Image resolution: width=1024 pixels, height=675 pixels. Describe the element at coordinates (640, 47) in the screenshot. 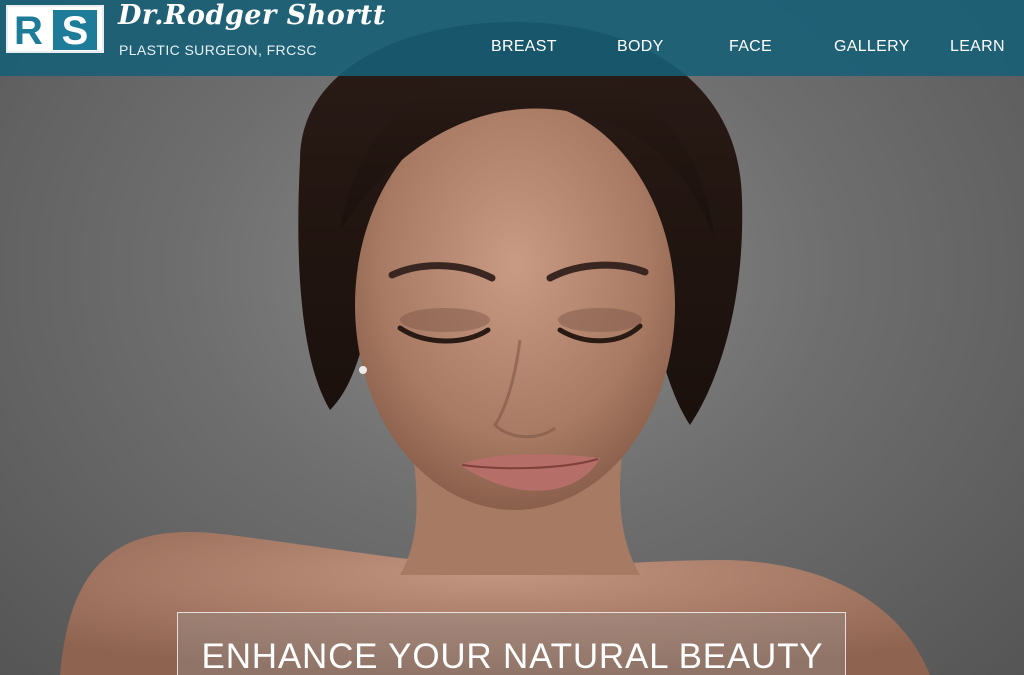

I see `nav-item-body: BODY` at that location.